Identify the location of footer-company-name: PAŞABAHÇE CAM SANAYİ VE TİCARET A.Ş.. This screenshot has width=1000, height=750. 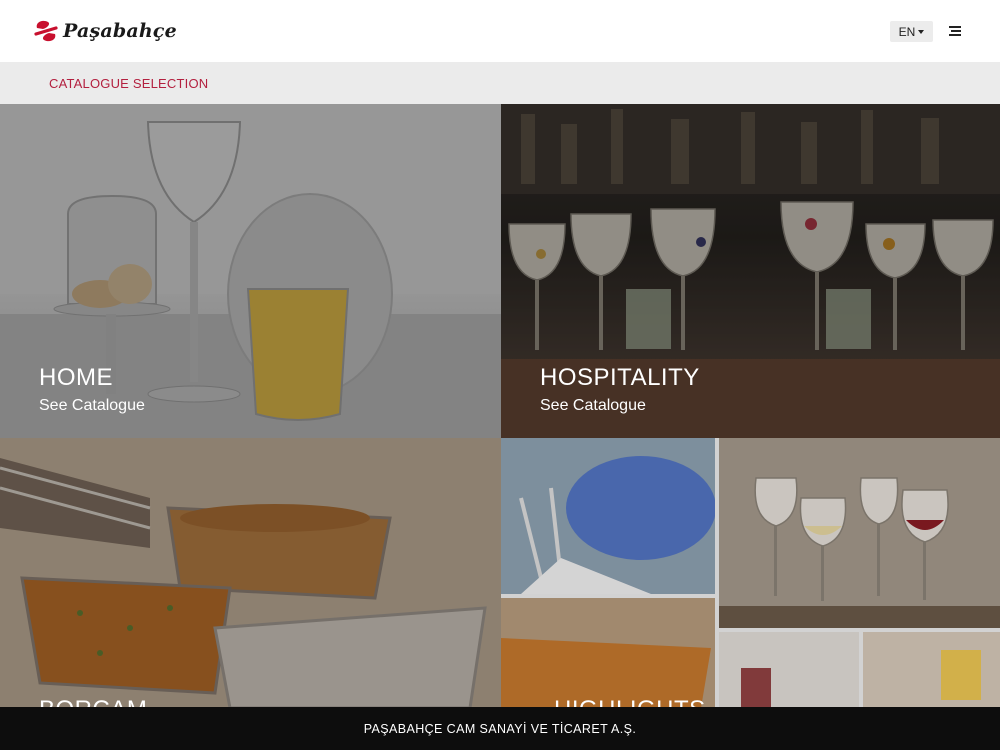
(500, 728).